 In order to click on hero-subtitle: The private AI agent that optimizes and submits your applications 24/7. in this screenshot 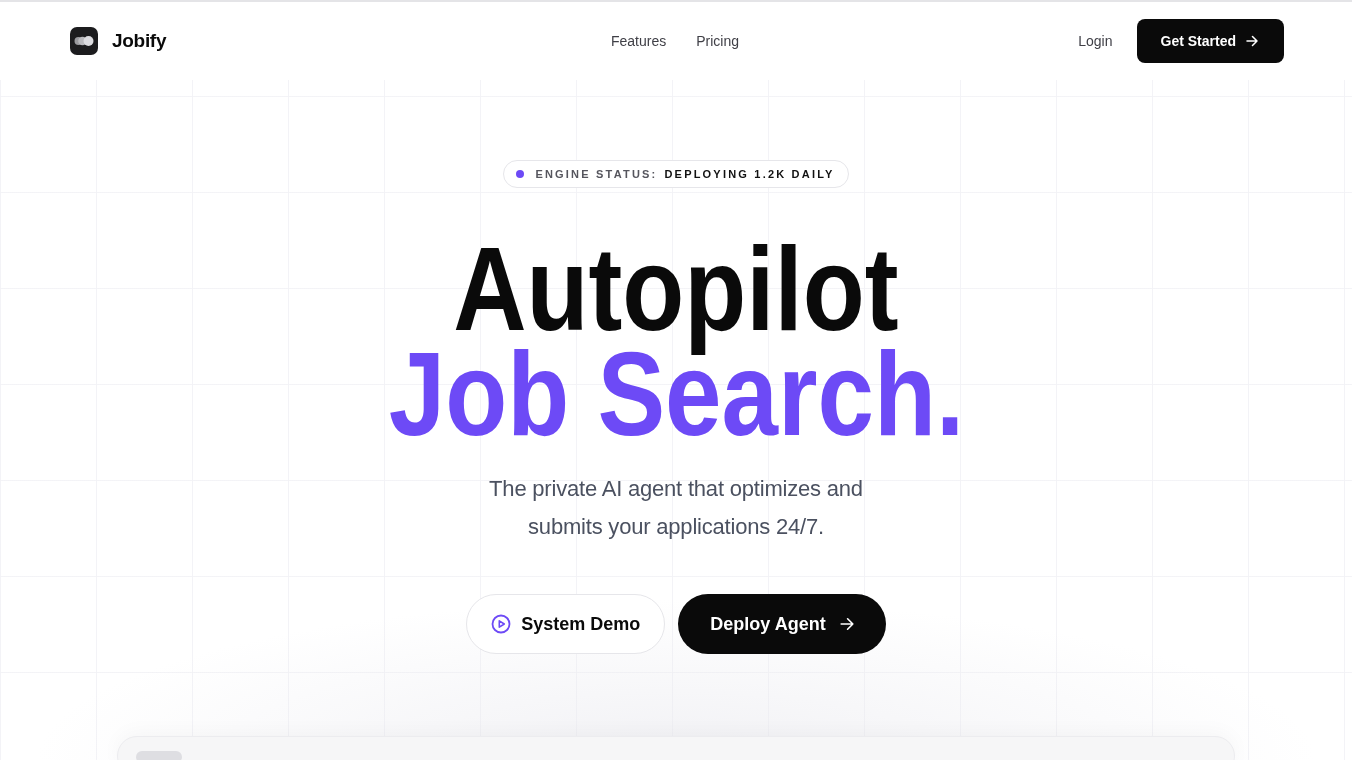, I will do `click(676, 508)`.